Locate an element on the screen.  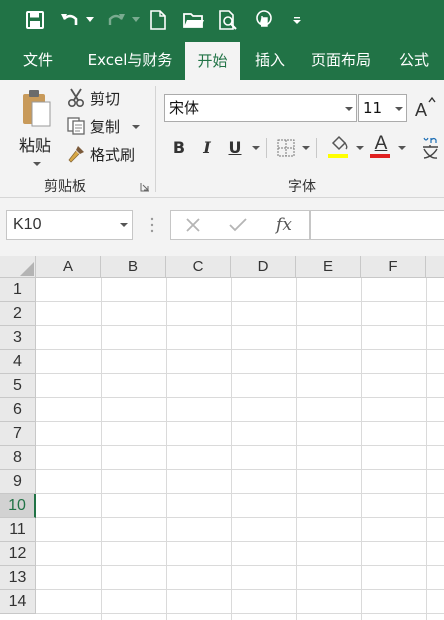
column-header-b: B is located at coordinates (133, 267).